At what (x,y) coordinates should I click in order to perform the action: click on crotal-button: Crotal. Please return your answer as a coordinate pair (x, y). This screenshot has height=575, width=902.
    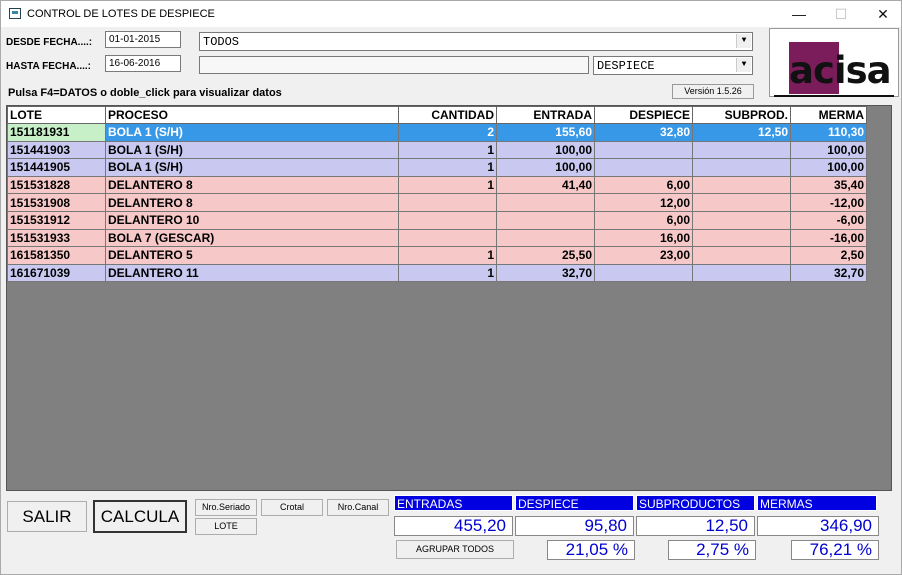
    Looking at the image, I should click on (292, 507).